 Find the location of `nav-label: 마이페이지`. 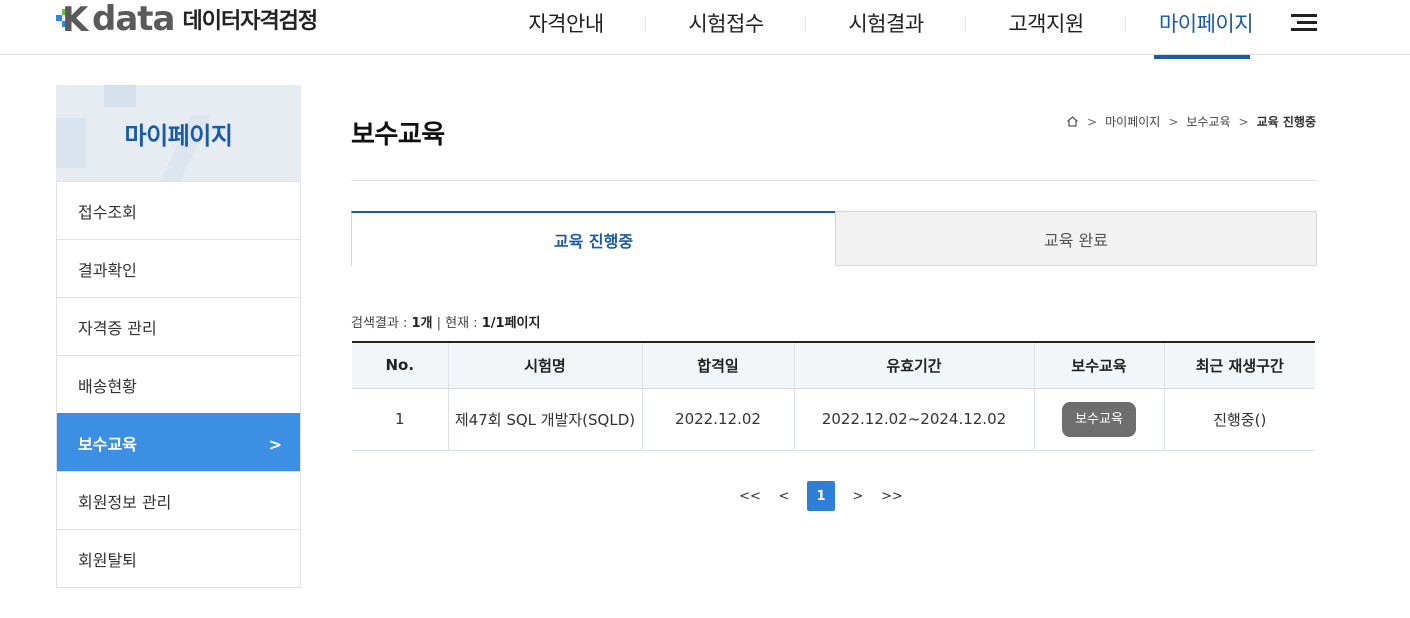

nav-label: 마이페이지 is located at coordinates (1206, 24).